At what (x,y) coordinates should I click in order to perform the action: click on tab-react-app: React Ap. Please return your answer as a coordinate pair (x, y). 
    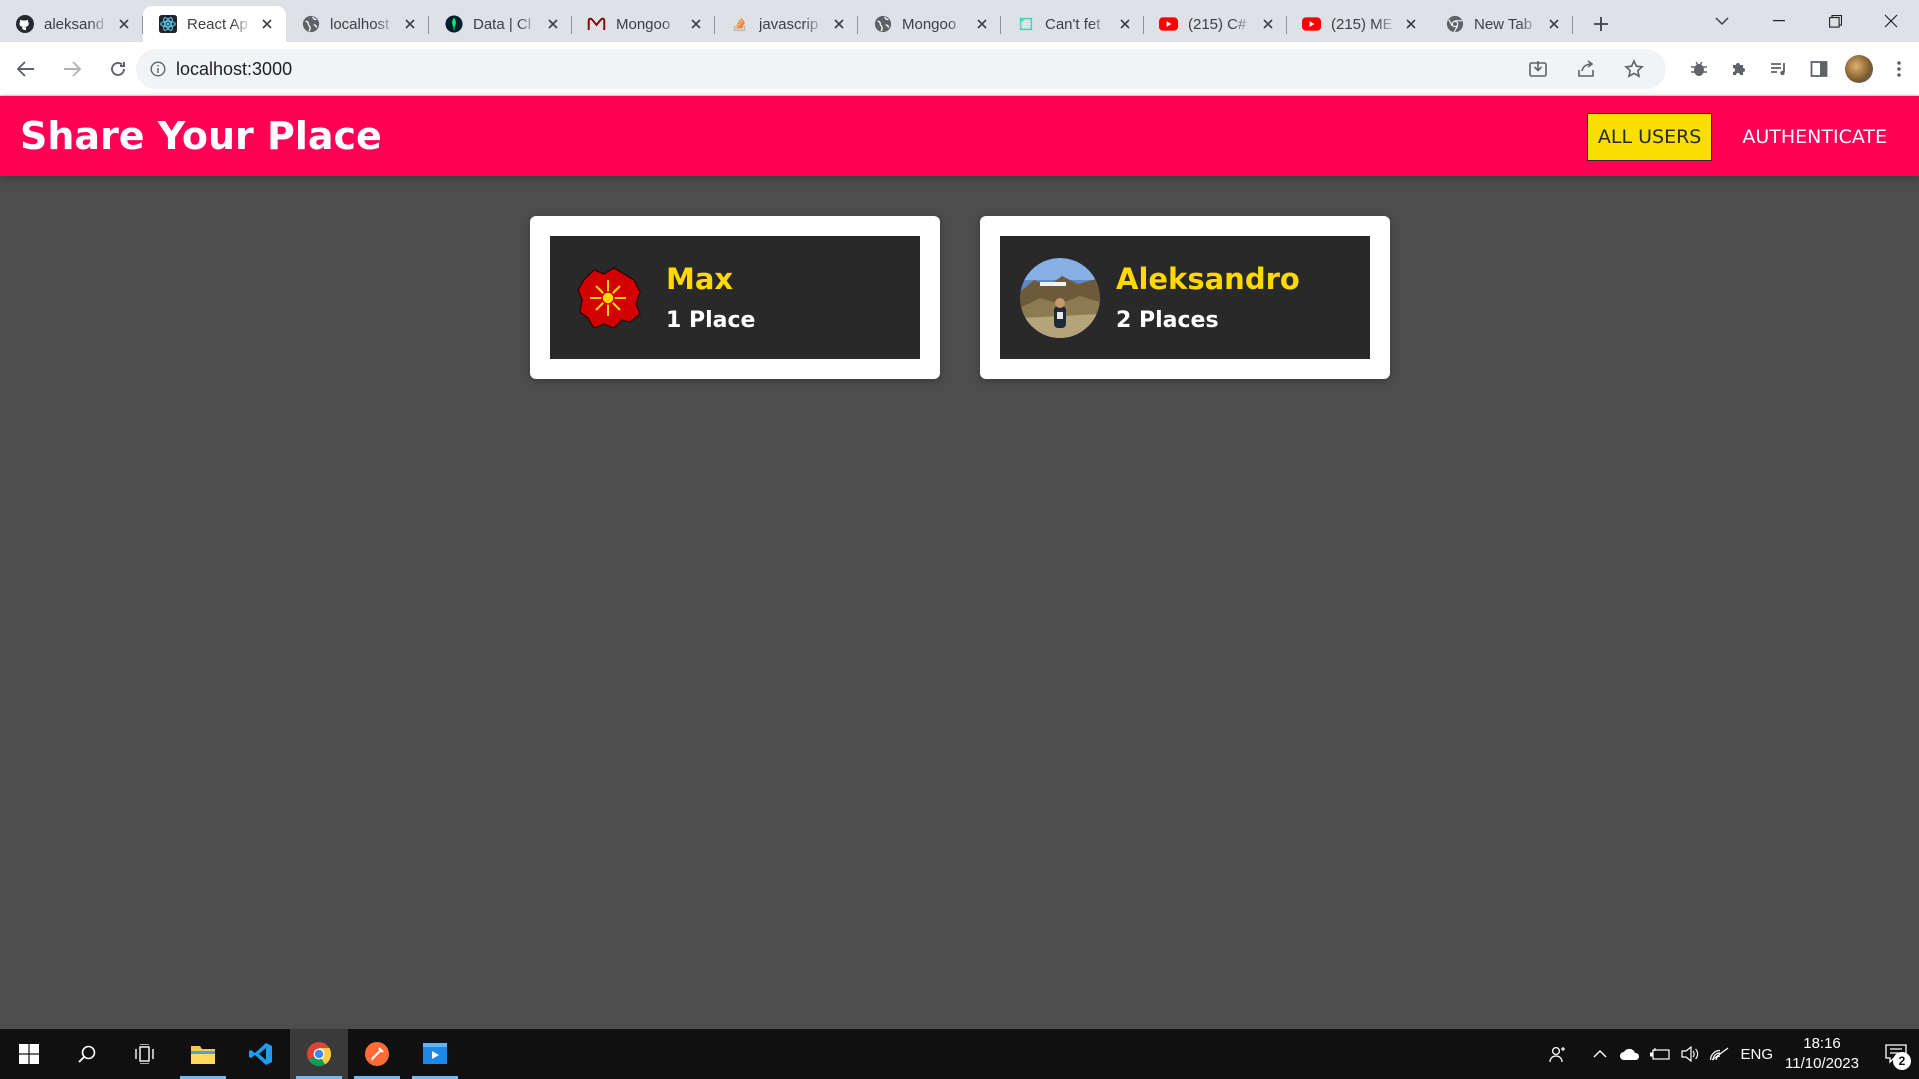
    Looking at the image, I should click on (214, 24).